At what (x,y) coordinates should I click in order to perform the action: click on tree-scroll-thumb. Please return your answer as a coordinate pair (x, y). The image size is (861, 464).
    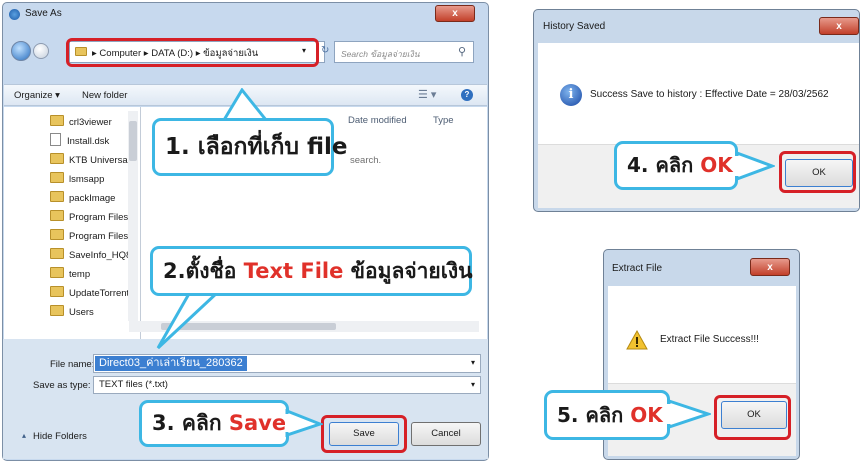
    Looking at the image, I should click on (133, 141).